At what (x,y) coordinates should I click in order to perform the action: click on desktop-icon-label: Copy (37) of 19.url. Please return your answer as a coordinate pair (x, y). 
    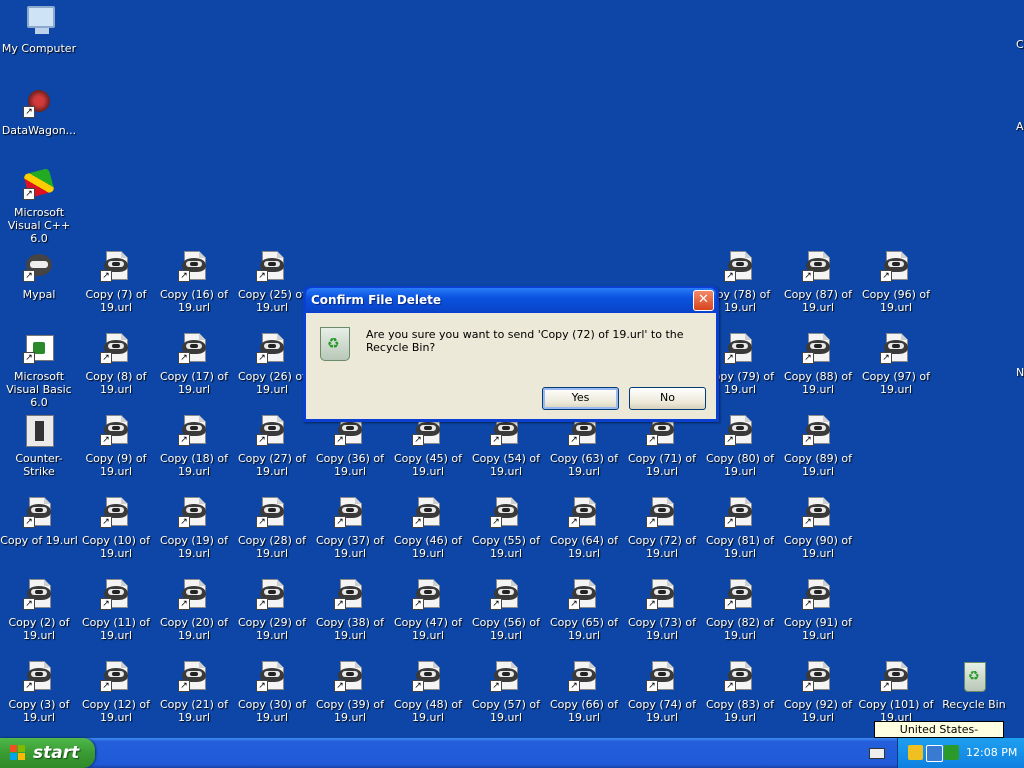
    Looking at the image, I should click on (350, 547).